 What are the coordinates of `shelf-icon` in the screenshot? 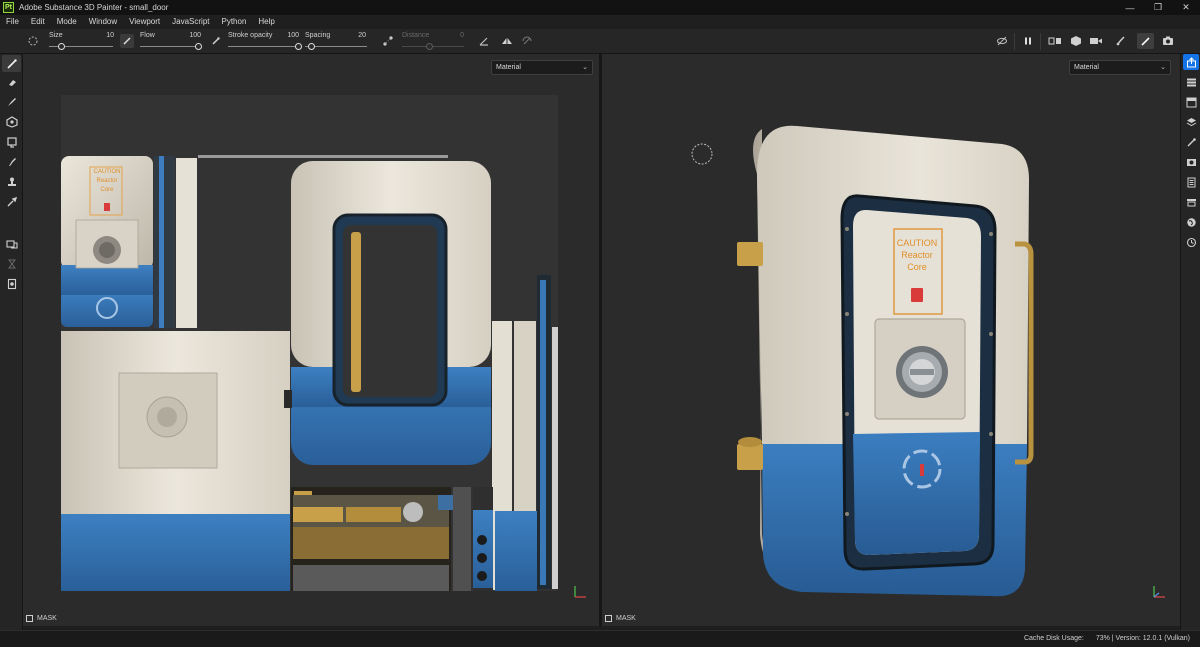 It's located at (1191, 202).